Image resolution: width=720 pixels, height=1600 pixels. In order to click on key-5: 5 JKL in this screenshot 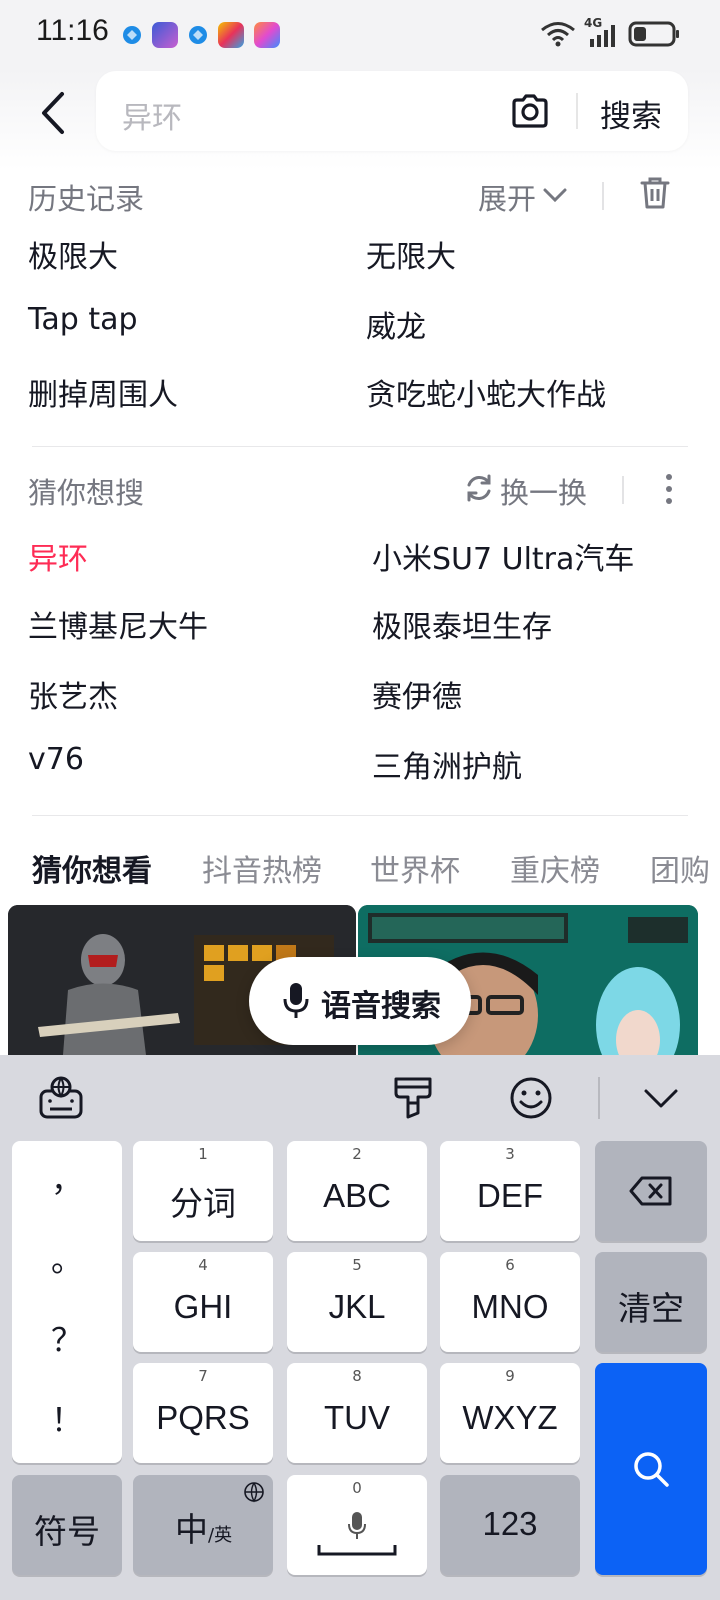, I will do `click(357, 1302)`.